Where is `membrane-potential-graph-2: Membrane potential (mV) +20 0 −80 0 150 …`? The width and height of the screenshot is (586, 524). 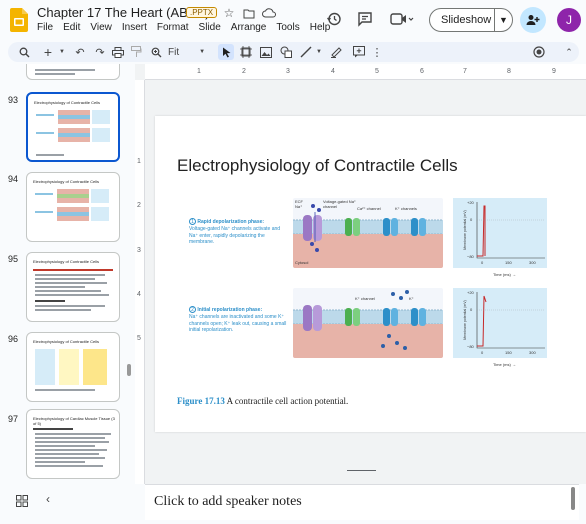
membrane-potential-graph-2: Membrane potential (mV) +20 0 −80 0 150 … is located at coordinates (500, 327).